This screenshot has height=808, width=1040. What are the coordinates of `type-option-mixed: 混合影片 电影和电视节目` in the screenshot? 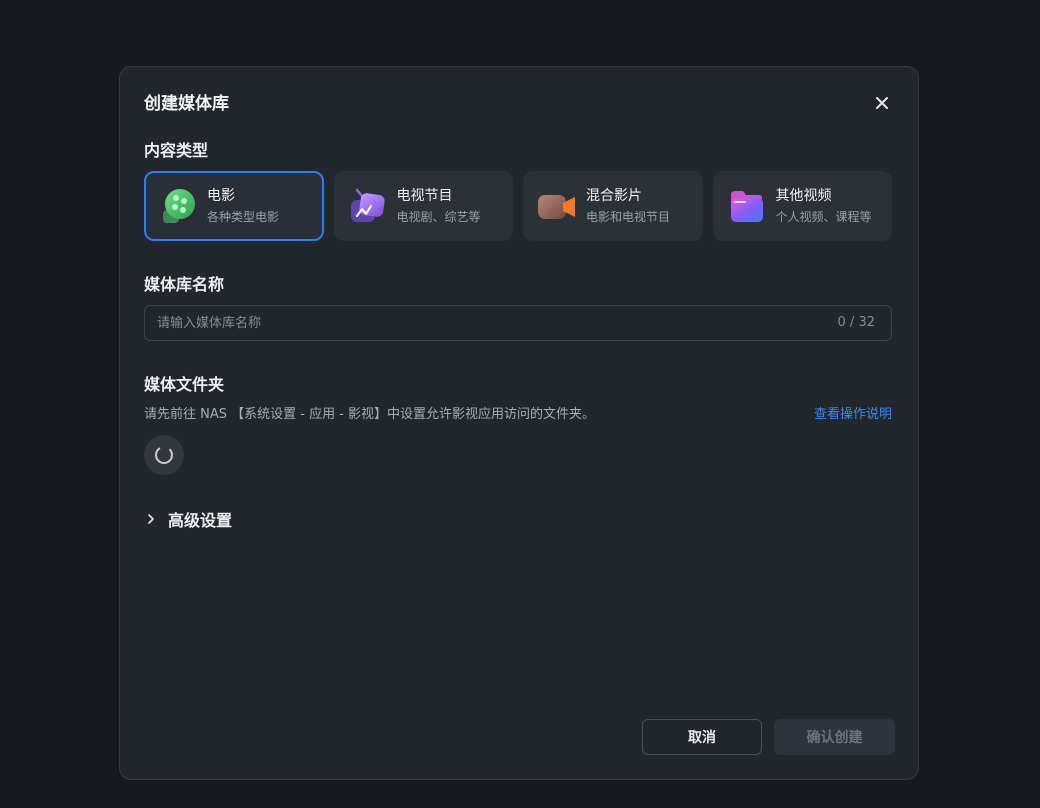 It's located at (613, 206).